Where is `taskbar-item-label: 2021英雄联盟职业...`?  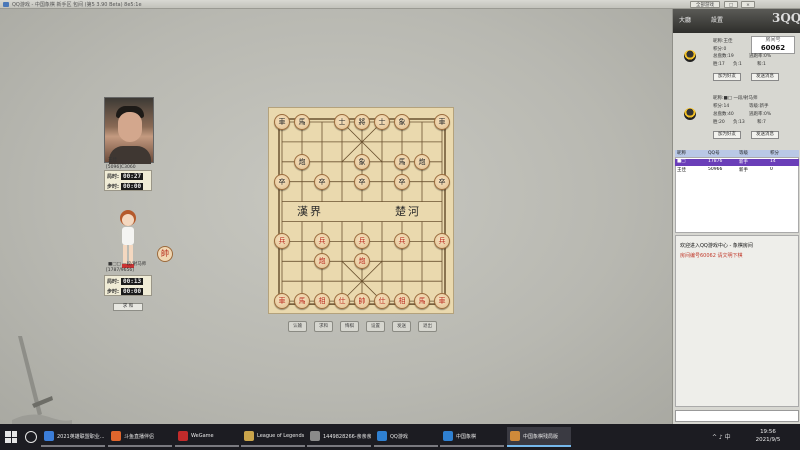 taskbar-item-label: 2021英雄联盟职业... is located at coordinates (81, 436).